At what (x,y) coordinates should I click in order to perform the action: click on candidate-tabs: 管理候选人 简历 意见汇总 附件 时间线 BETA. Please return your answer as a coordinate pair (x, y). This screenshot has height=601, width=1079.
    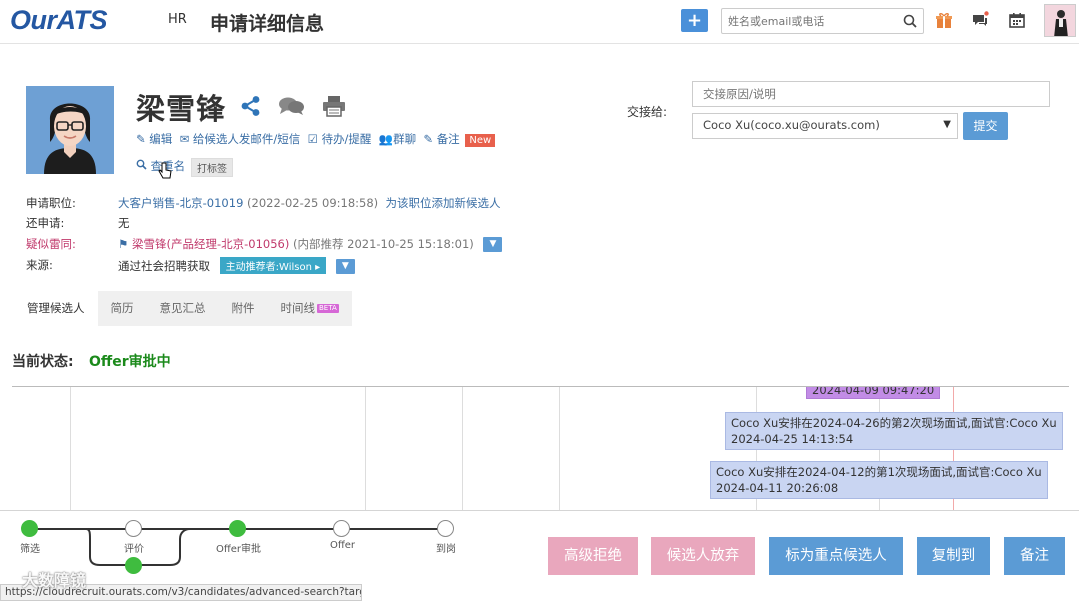
    Looking at the image, I should click on (183, 308).